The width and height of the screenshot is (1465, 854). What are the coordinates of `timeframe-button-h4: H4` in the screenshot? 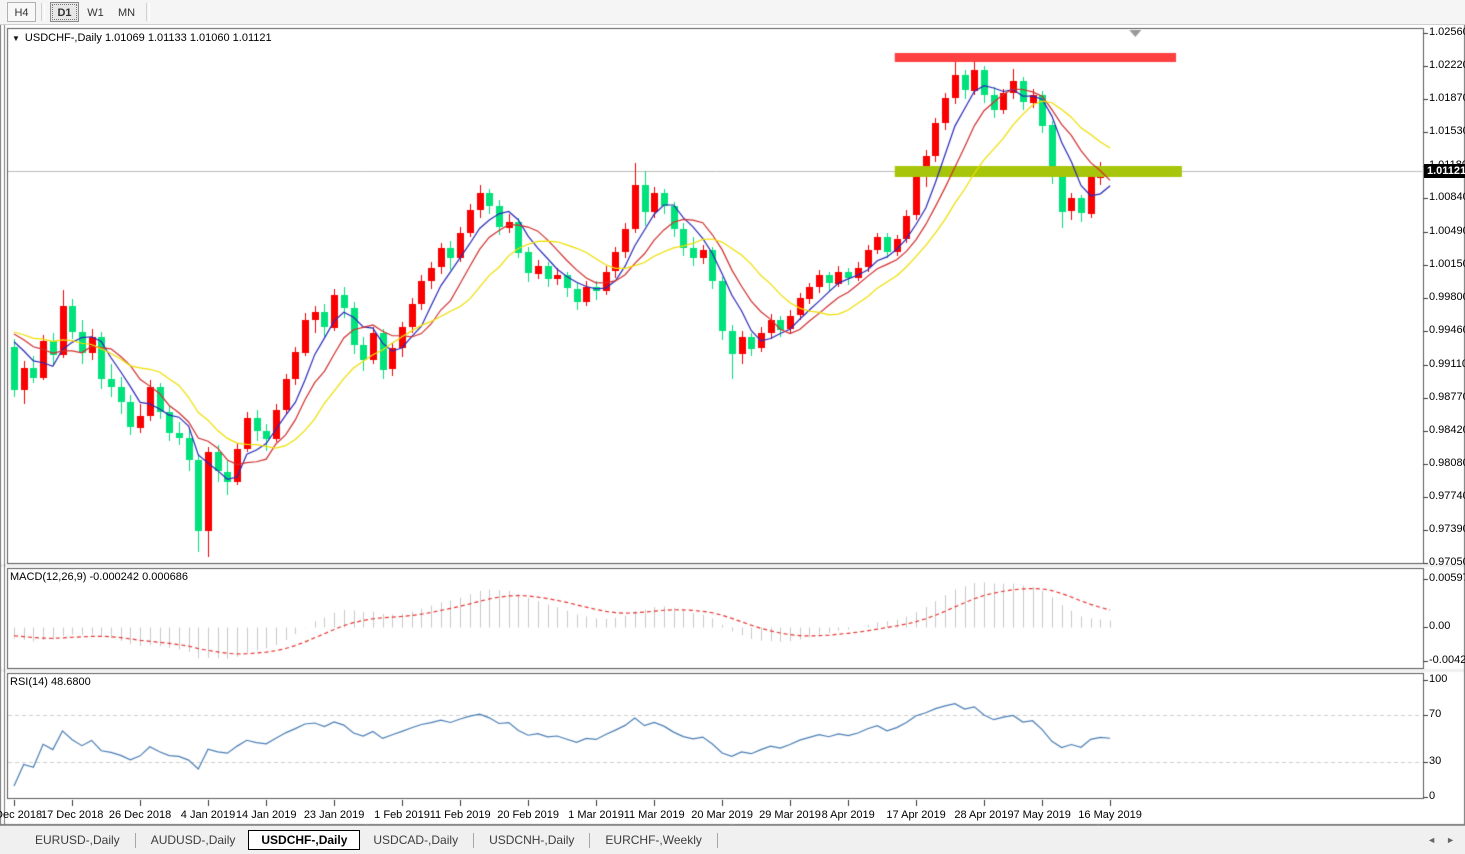 It's located at (21, 12).